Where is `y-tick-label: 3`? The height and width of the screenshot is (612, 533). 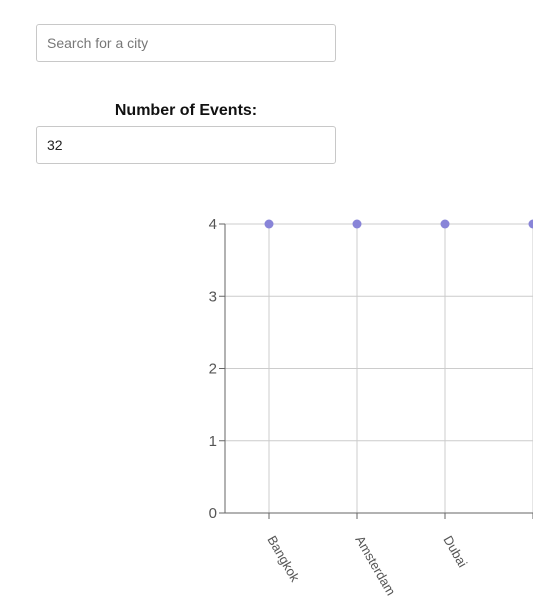 y-tick-label: 3 is located at coordinates (213, 296).